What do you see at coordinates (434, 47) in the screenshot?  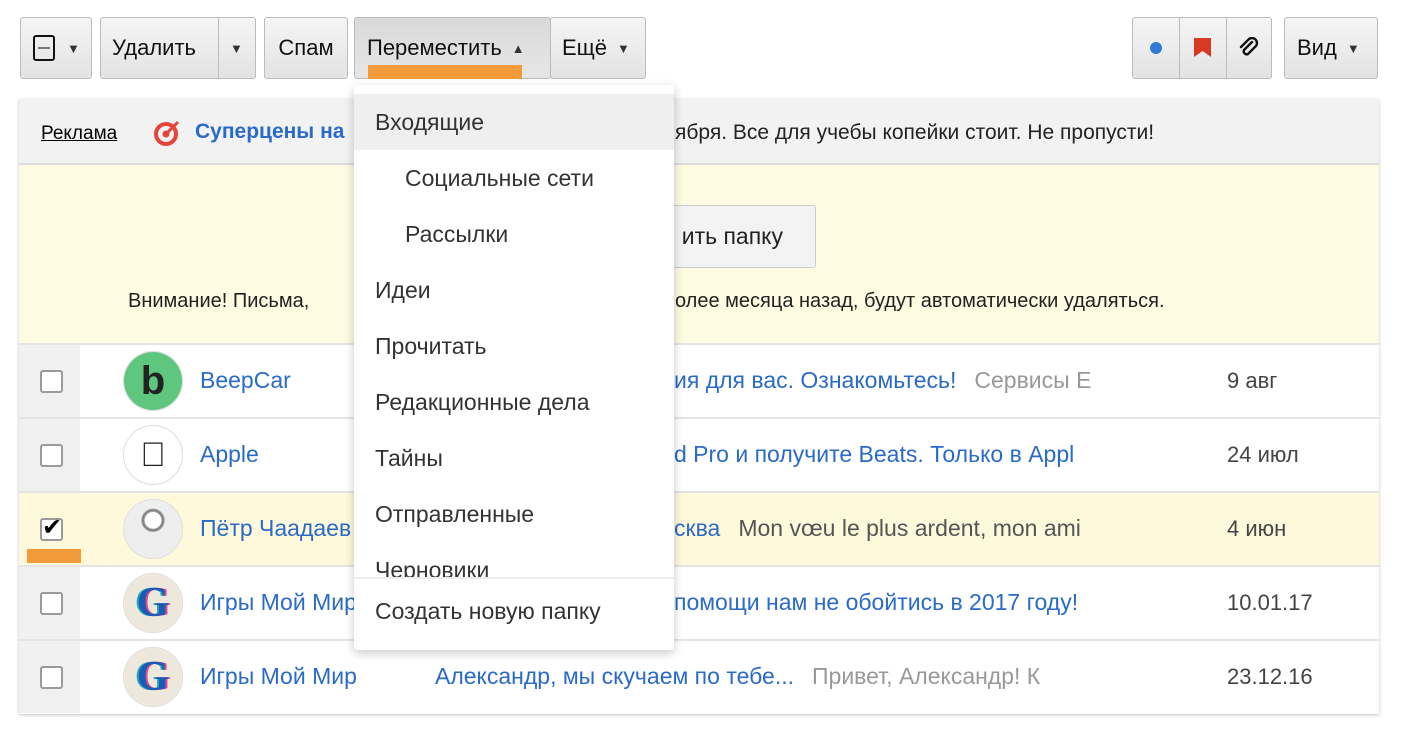 I see `move-label: Переместить` at bounding box center [434, 47].